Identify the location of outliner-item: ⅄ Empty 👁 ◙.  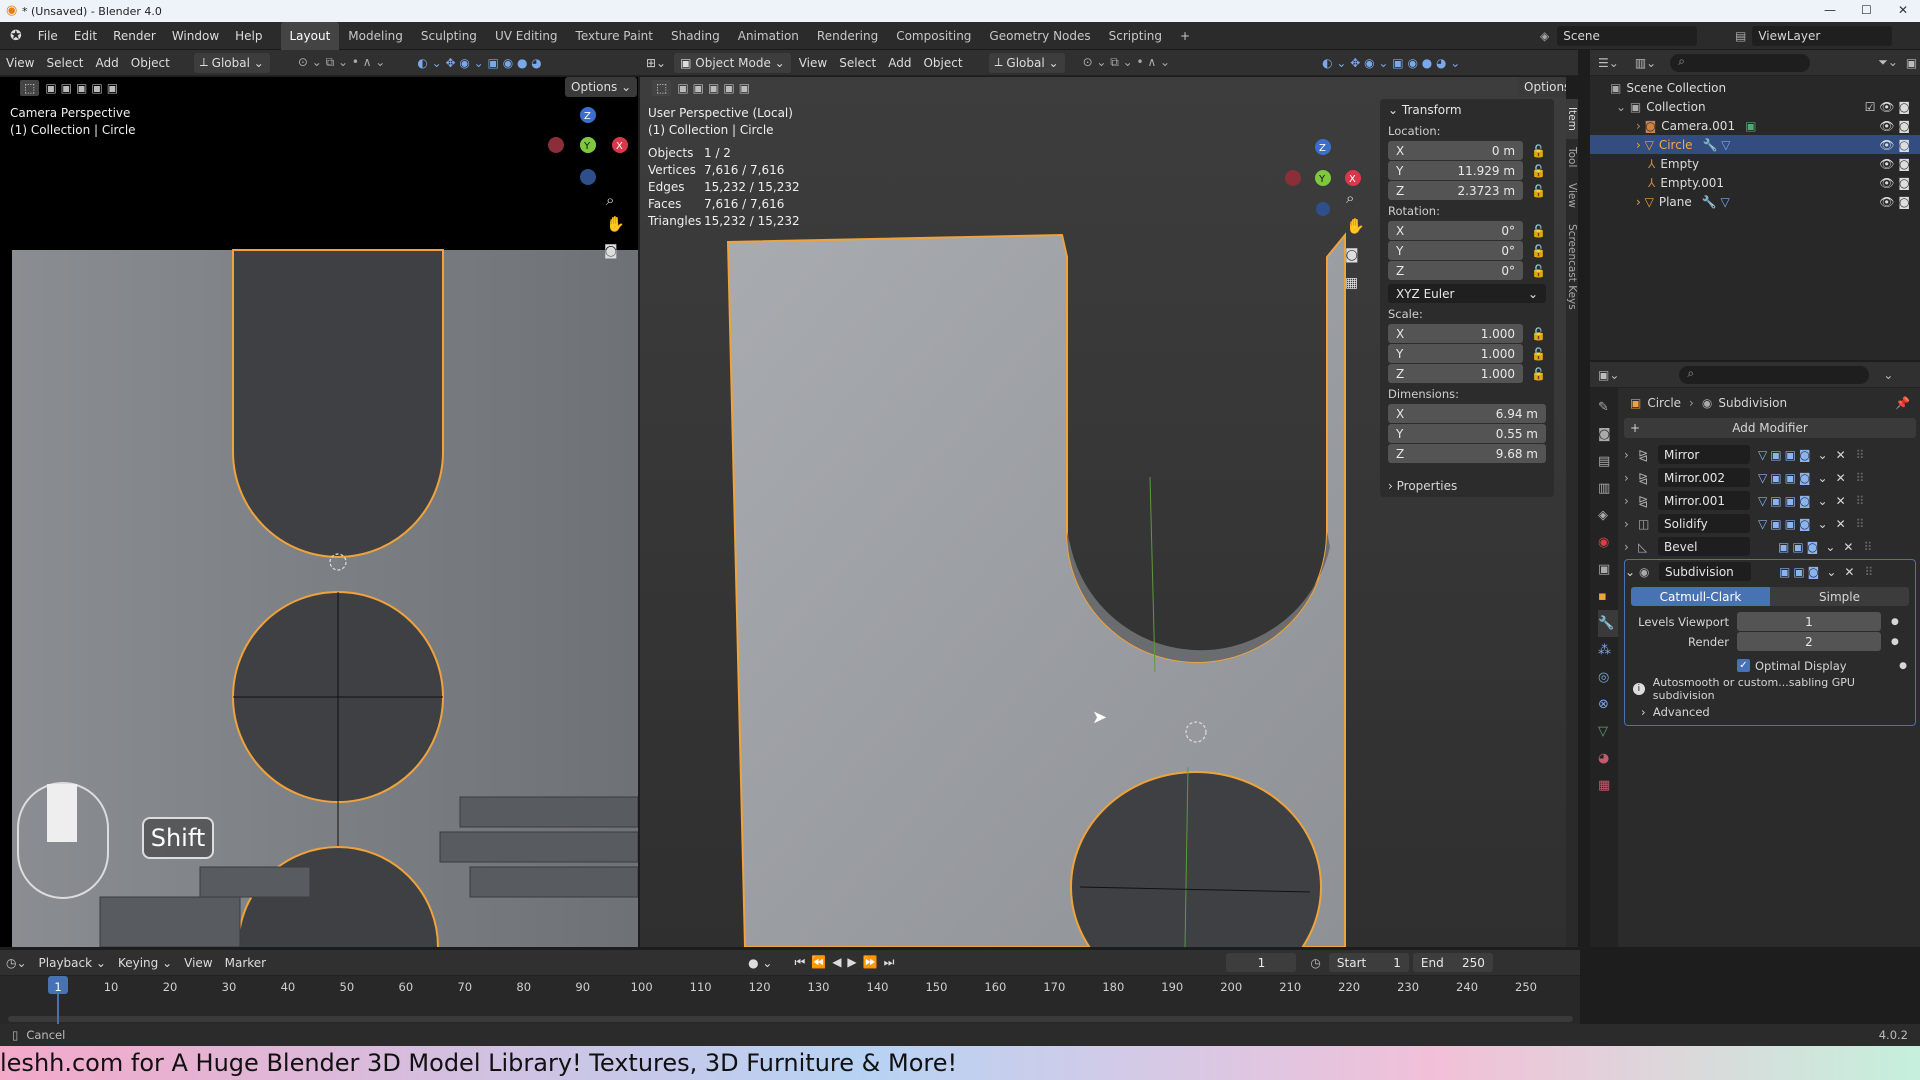
(1755, 163).